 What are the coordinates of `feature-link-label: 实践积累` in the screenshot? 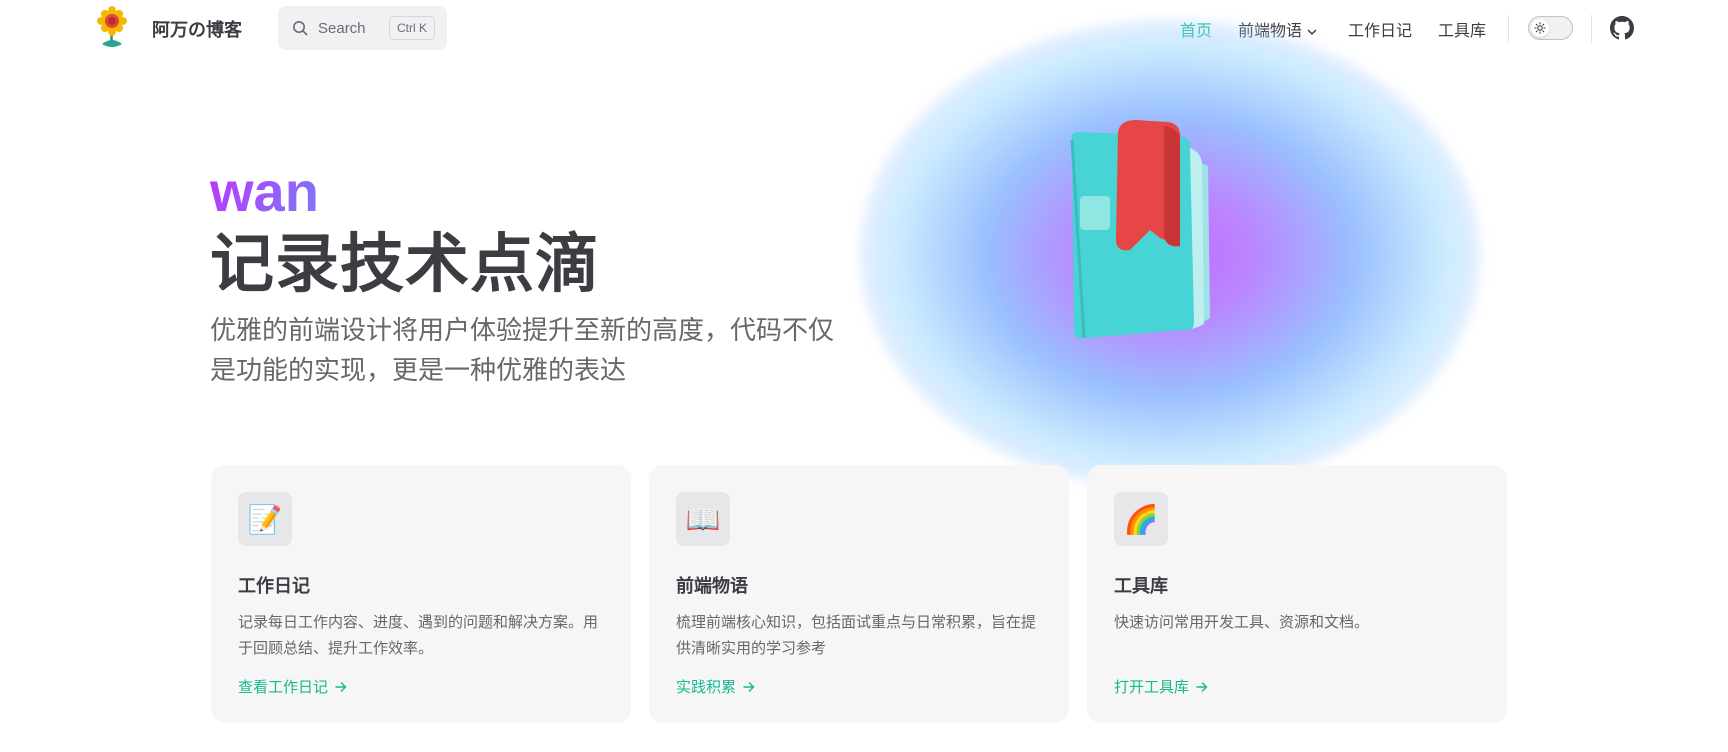 It's located at (706, 687).